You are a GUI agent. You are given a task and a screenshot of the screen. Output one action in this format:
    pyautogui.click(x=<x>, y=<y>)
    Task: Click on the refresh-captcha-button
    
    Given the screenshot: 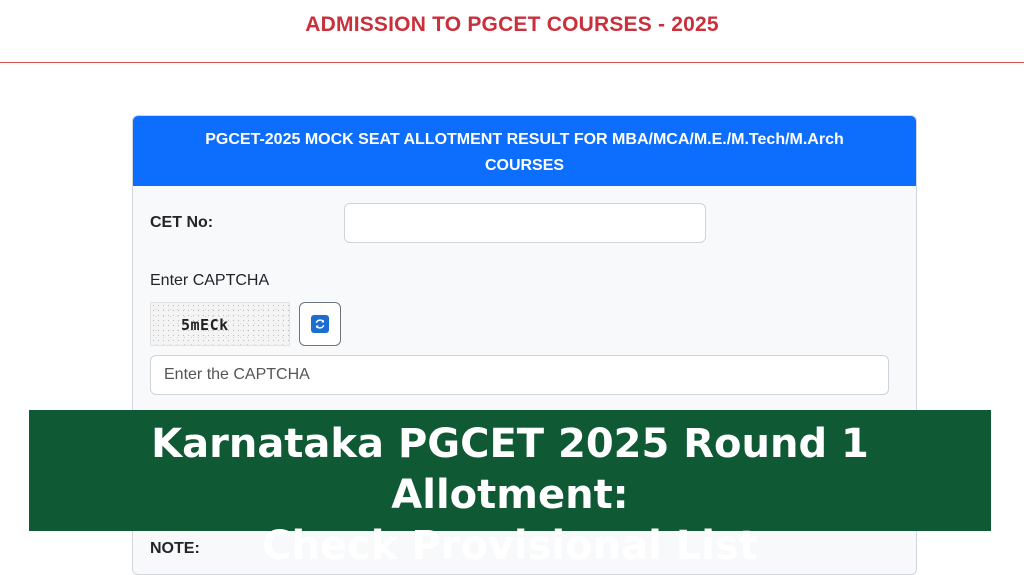 What is the action you would take?
    pyautogui.click(x=320, y=324)
    